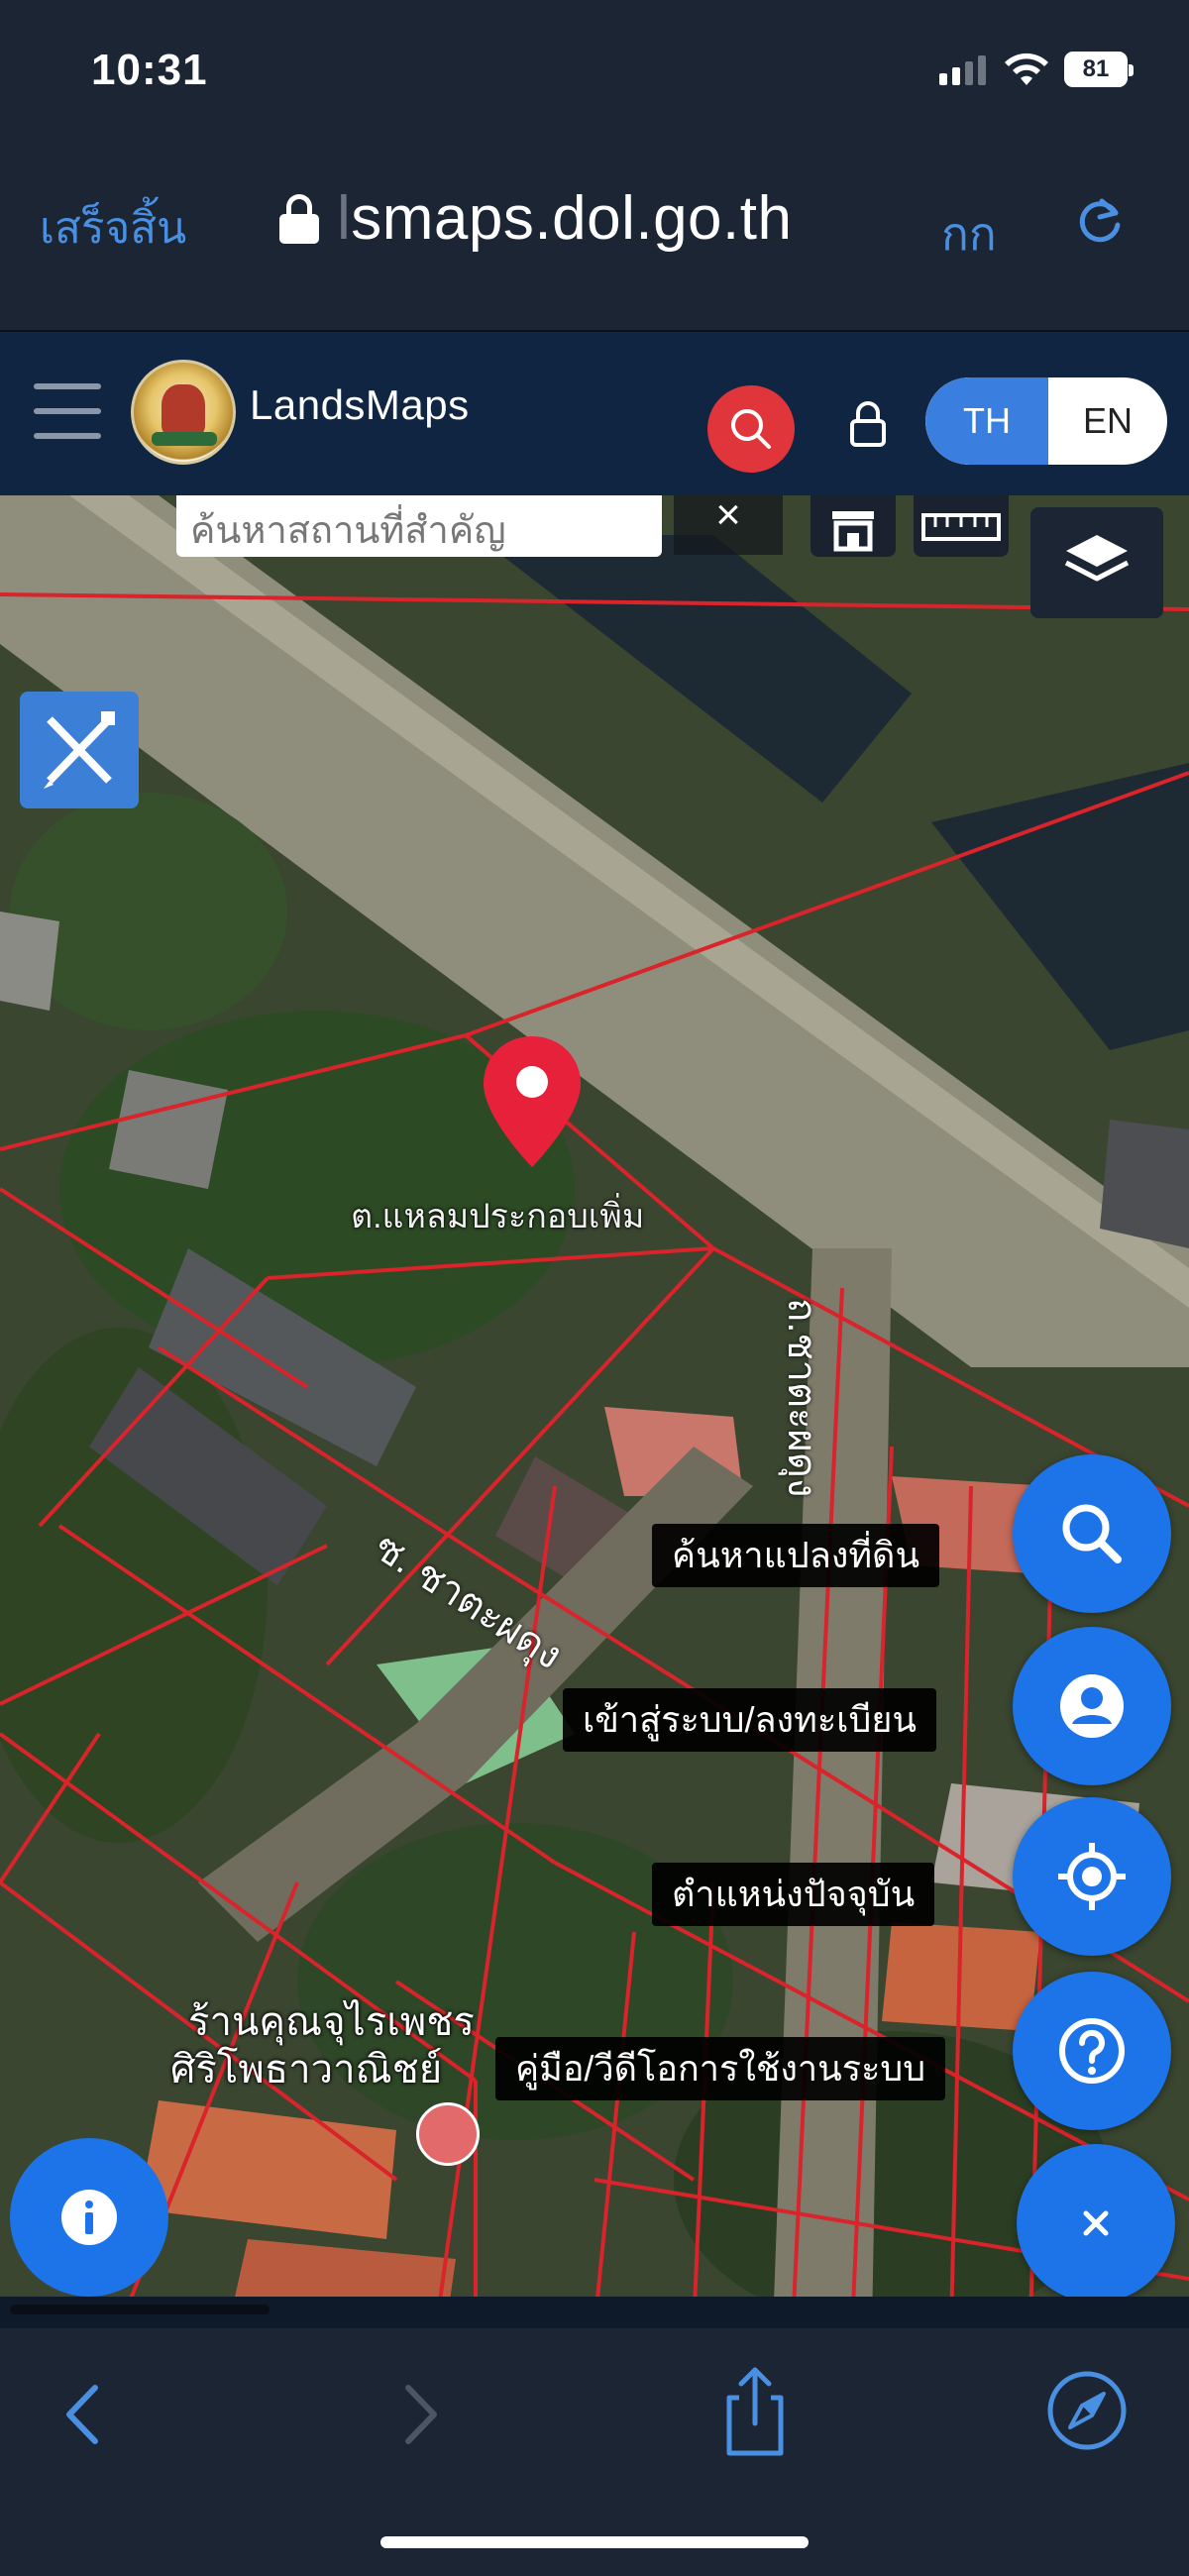  I want to click on login-button, so click(1092, 1706).